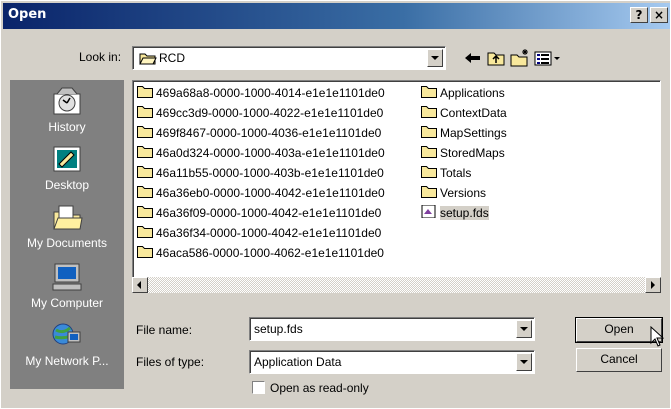  What do you see at coordinates (270, 92) in the screenshot?
I see `folder-name-text: 469a68a8-0000-1000-4014-e1e1e1101de0` at bounding box center [270, 92].